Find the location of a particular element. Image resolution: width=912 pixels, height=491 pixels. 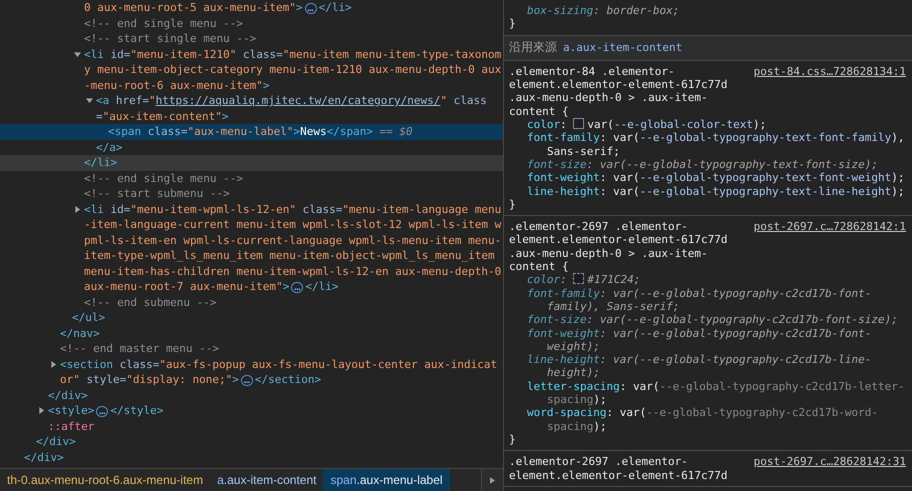

source-link: post-2697.c…728628142:1 is located at coordinates (830, 227).